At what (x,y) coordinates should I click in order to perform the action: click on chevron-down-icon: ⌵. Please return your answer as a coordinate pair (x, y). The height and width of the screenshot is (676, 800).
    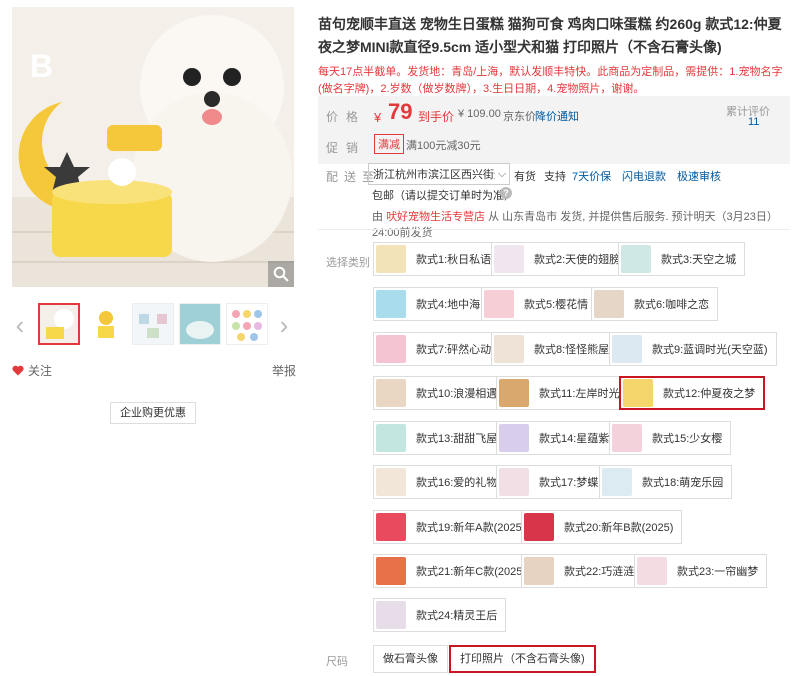
    Looking at the image, I should click on (502, 173).